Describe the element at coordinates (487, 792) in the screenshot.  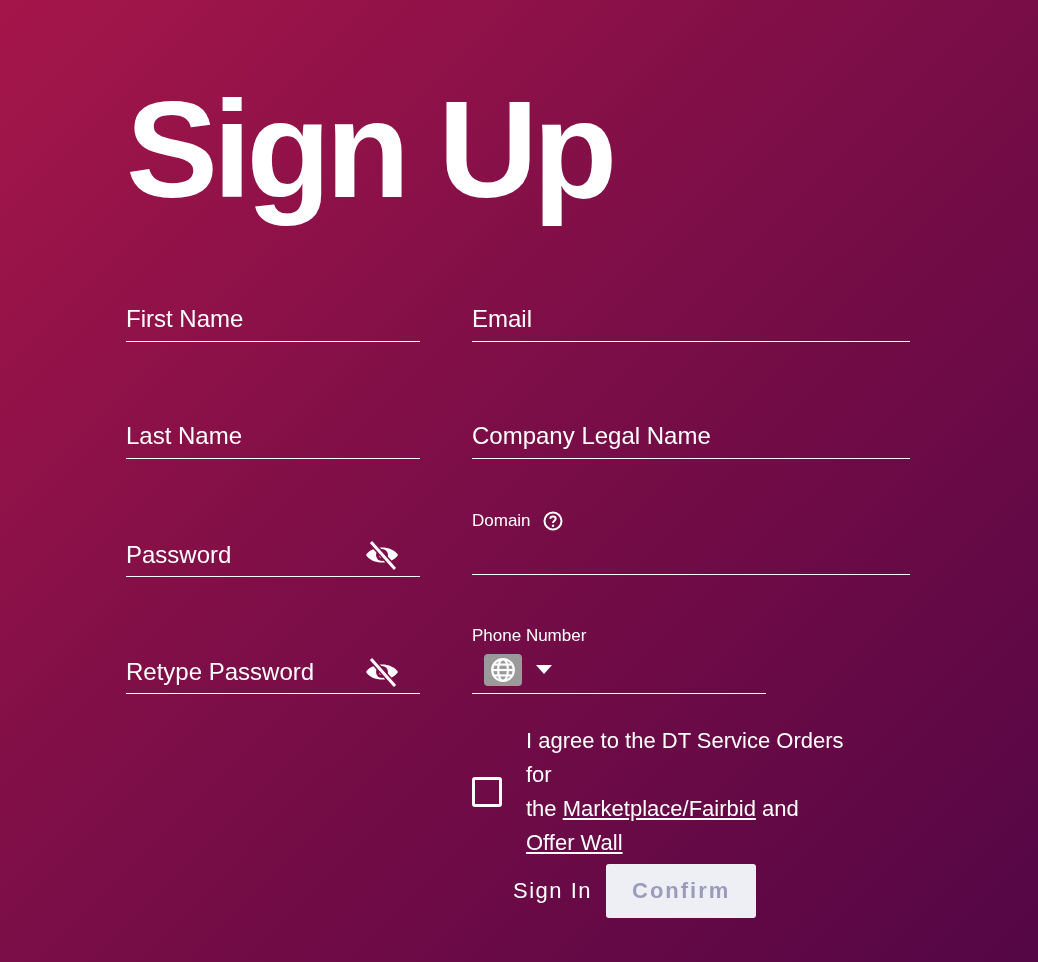
I see `checkbox` at that location.